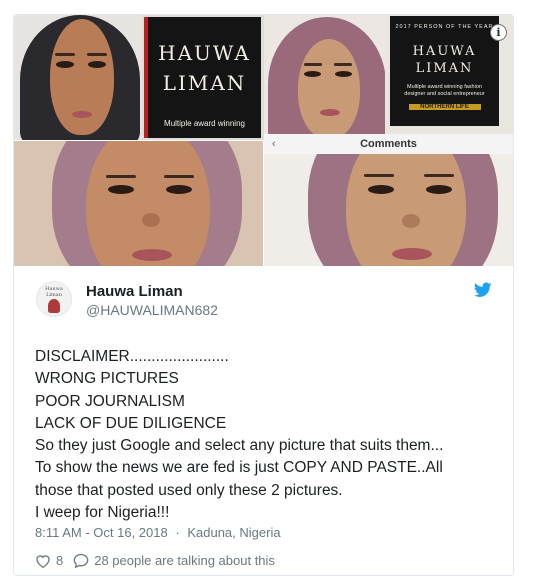  What do you see at coordinates (102, 513) in the screenshot?
I see `tweet-line: I weep for Nigeria!!!` at bounding box center [102, 513].